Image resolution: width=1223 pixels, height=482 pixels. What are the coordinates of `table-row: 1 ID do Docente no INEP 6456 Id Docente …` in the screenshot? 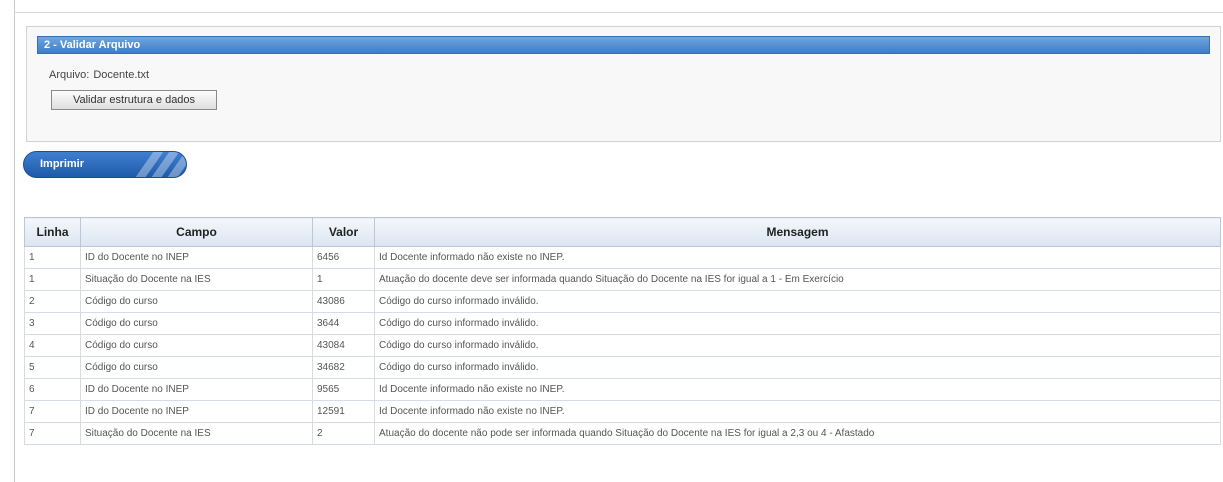 It's located at (622, 257).